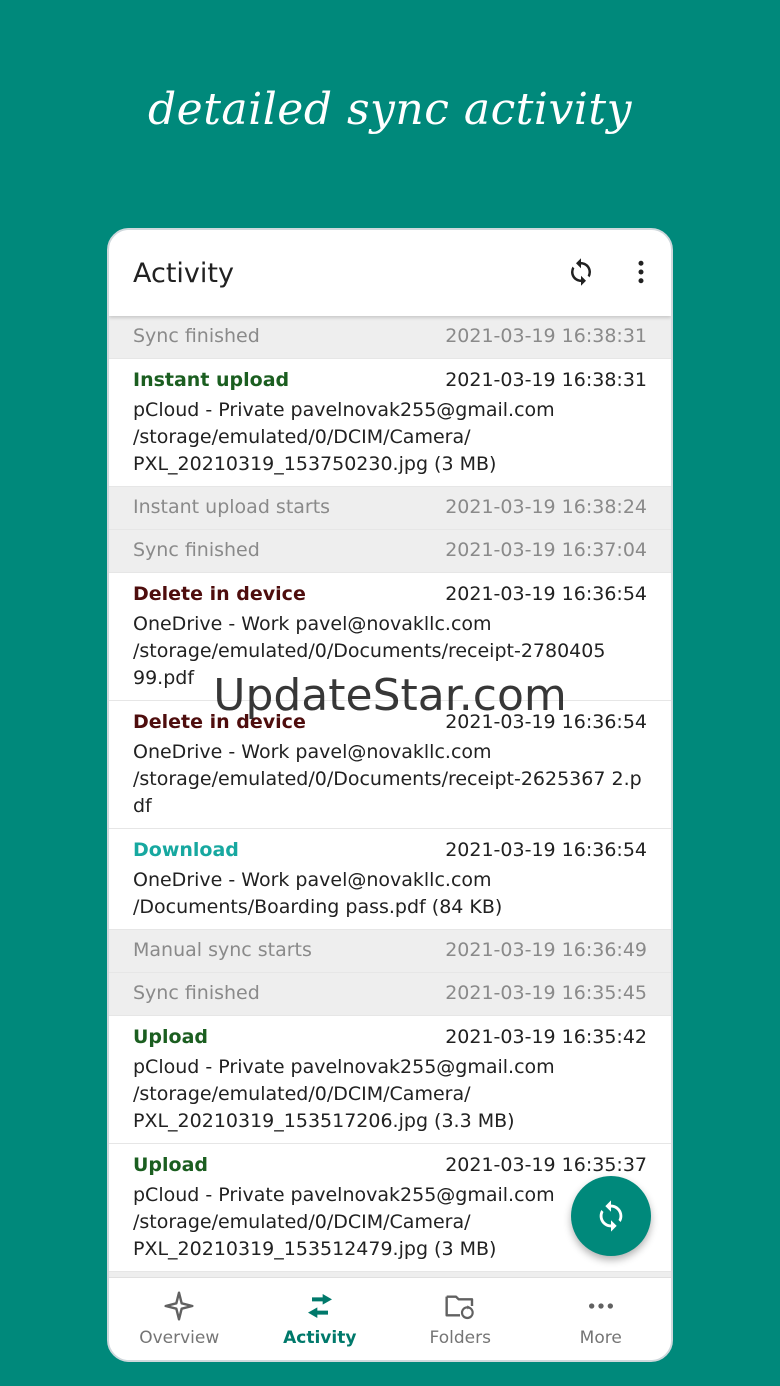  What do you see at coordinates (318, 907) in the screenshot?
I see `activity-path: /Documents/Boarding pass.pdf (84 KB)` at bounding box center [318, 907].